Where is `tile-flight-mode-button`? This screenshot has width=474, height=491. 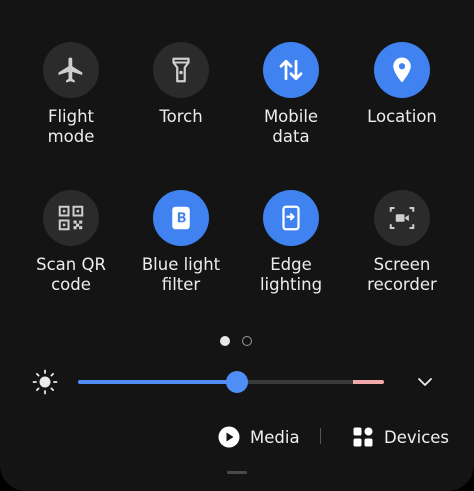 tile-flight-mode-button is located at coordinates (71, 70).